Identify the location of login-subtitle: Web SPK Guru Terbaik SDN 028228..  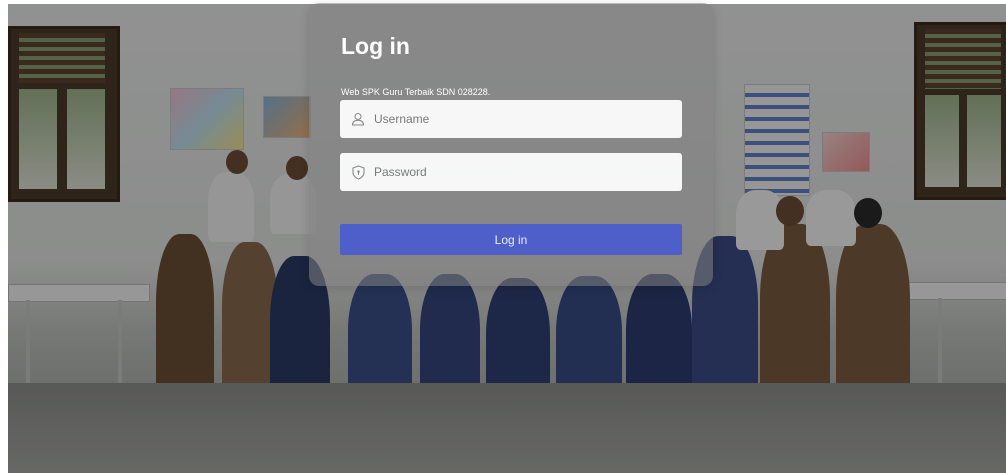
(416, 92).